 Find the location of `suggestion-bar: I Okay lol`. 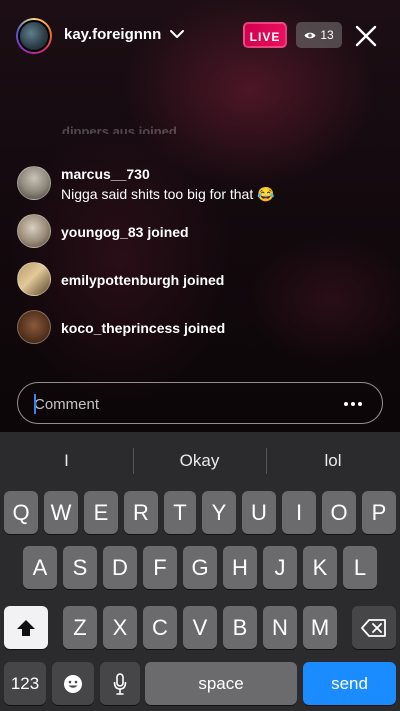

suggestion-bar: I Okay lol is located at coordinates (200, 461).